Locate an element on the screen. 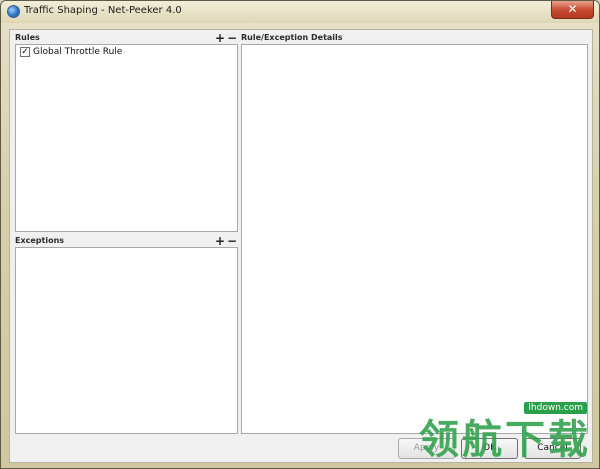 This screenshot has height=469, width=600. remove-exception-button: − is located at coordinates (232, 241).